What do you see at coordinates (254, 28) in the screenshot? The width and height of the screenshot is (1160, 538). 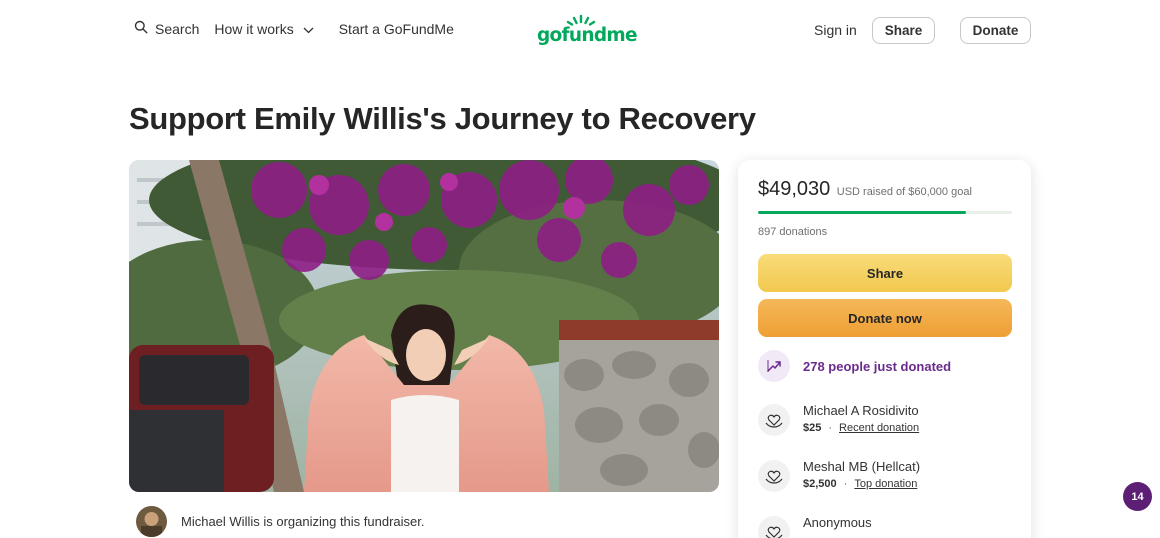 I see `how-it-works-label: How it works` at bounding box center [254, 28].